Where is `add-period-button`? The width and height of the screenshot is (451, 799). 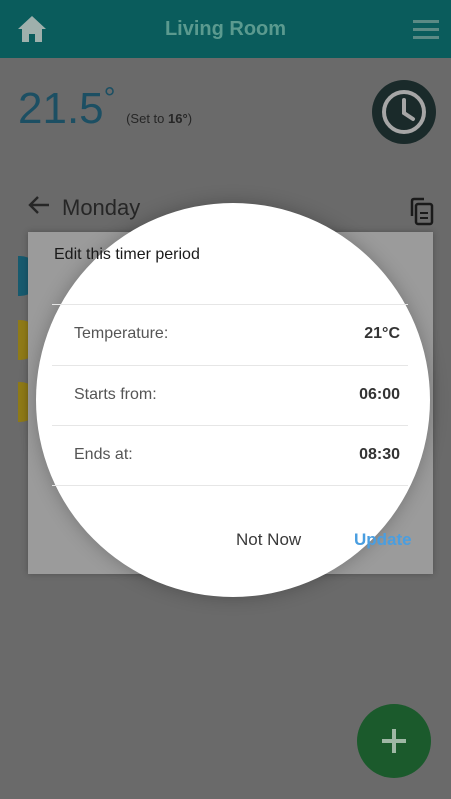
add-period-button is located at coordinates (394, 741).